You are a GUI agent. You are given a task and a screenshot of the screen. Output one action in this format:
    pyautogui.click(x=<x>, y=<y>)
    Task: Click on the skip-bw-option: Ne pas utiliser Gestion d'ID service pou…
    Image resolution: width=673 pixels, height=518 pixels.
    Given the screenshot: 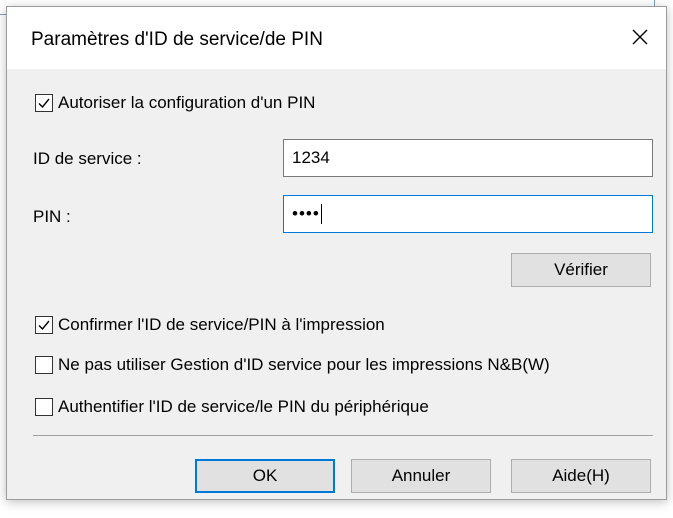 What is the action you would take?
    pyautogui.click(x=292, y=365)
    